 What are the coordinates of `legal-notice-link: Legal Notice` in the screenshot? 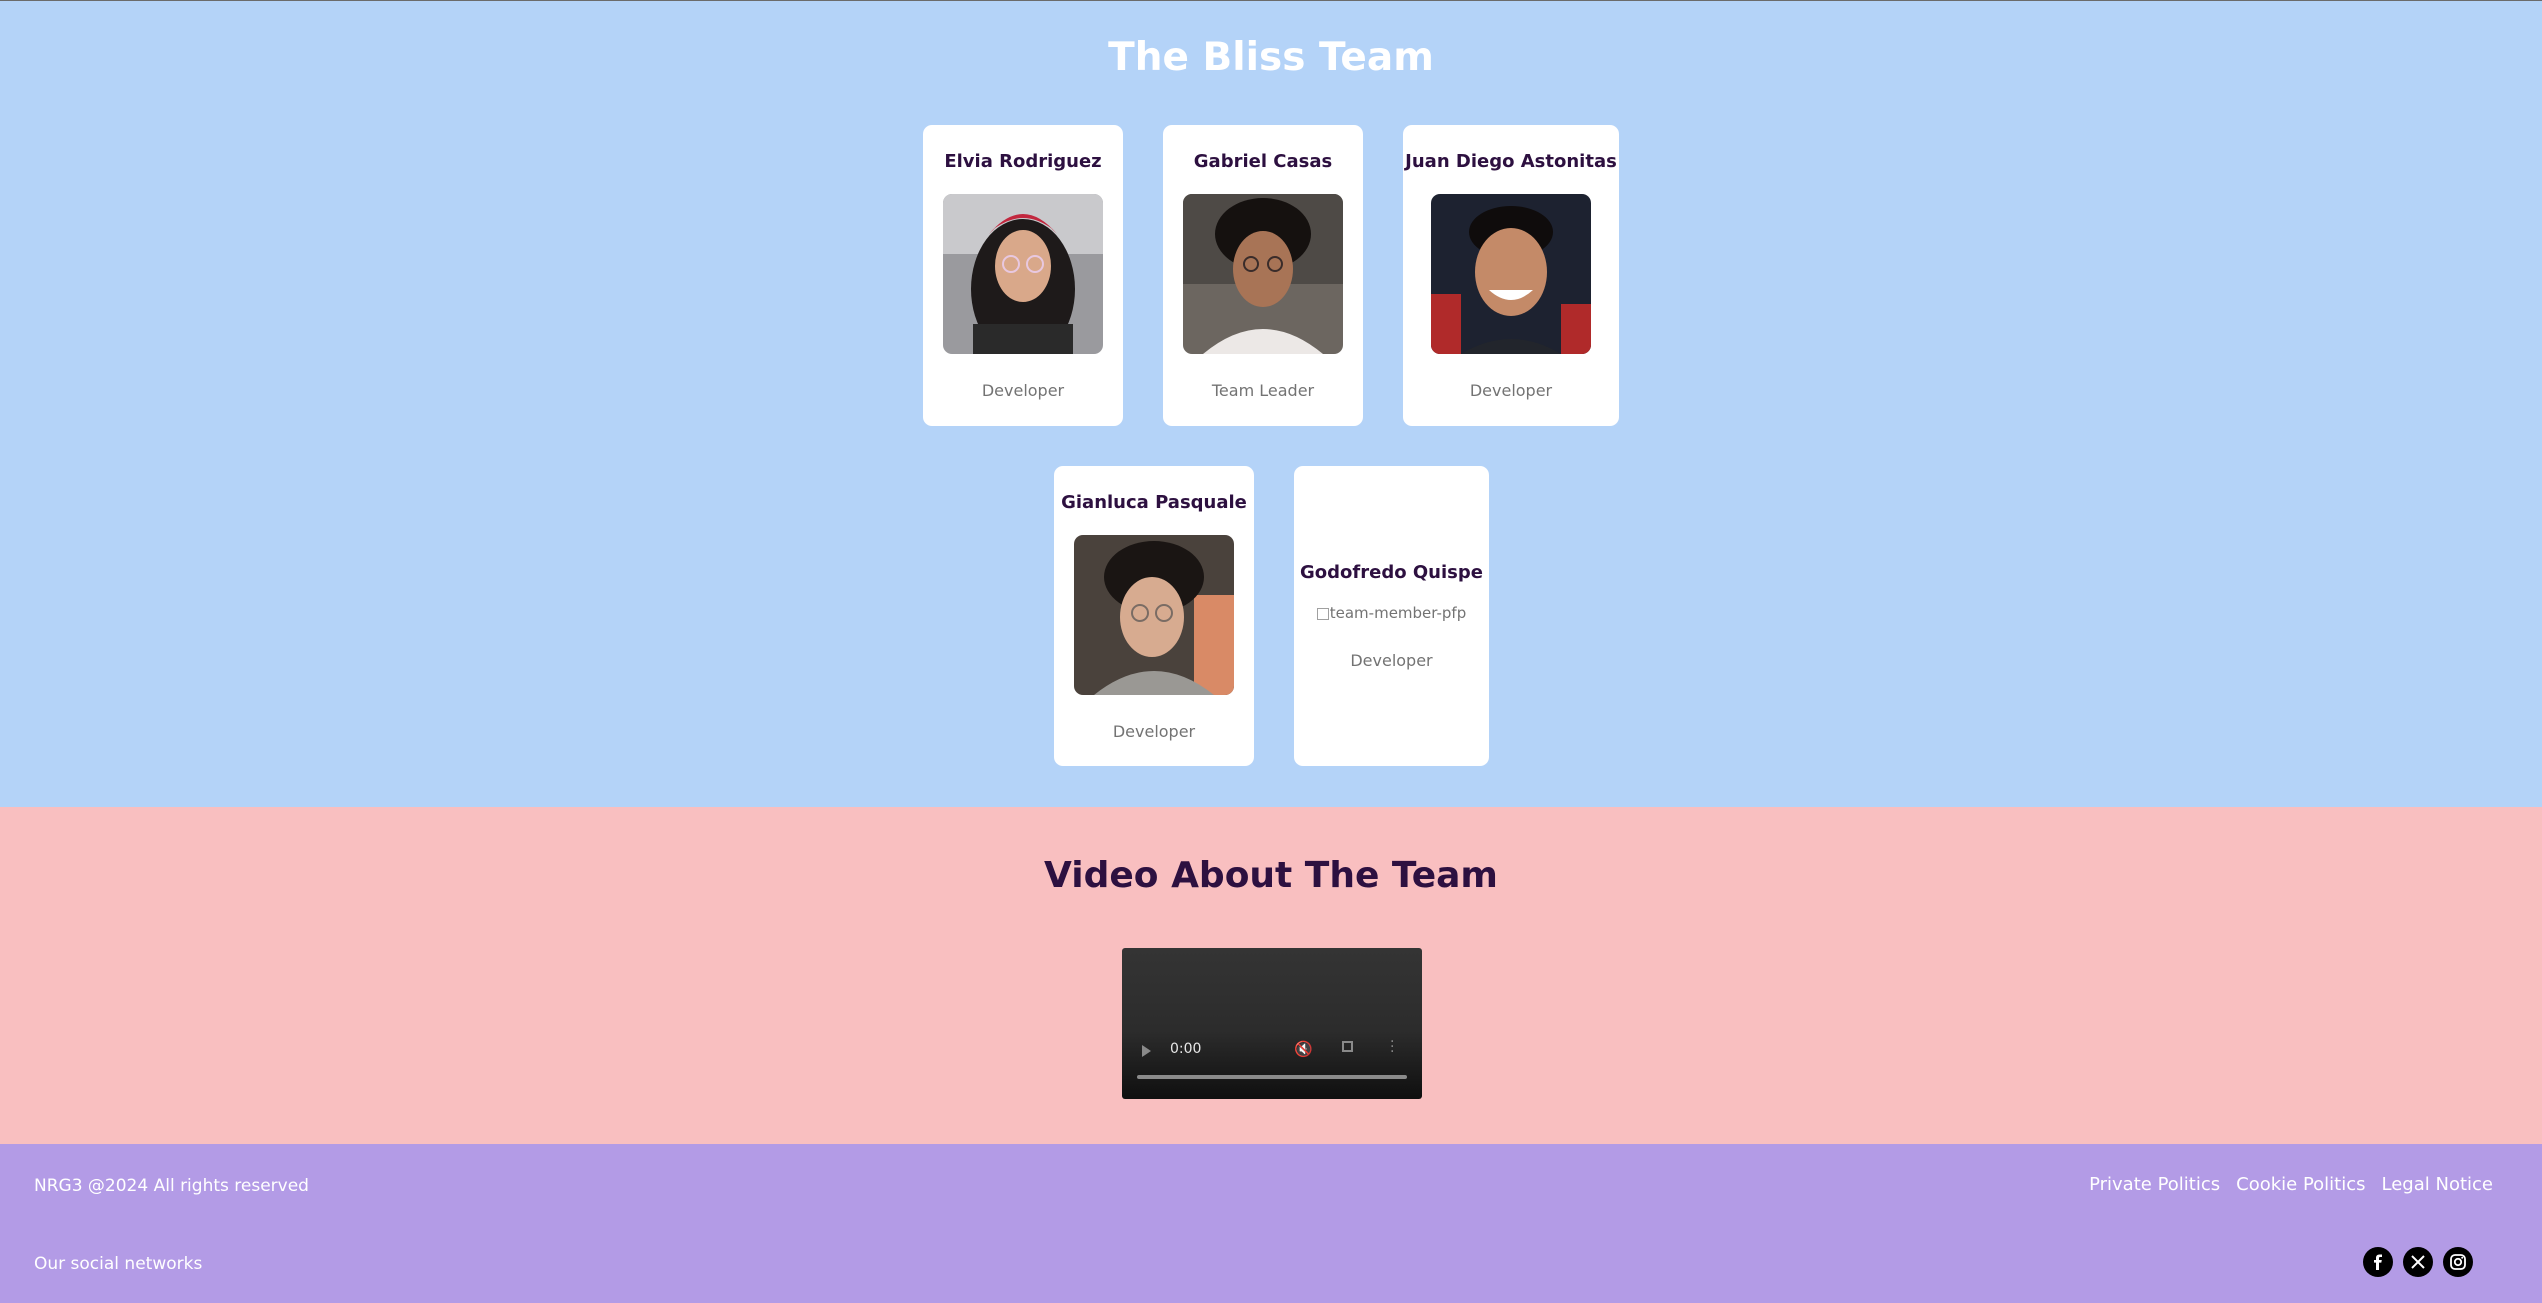 It's located at (2437, 1184).